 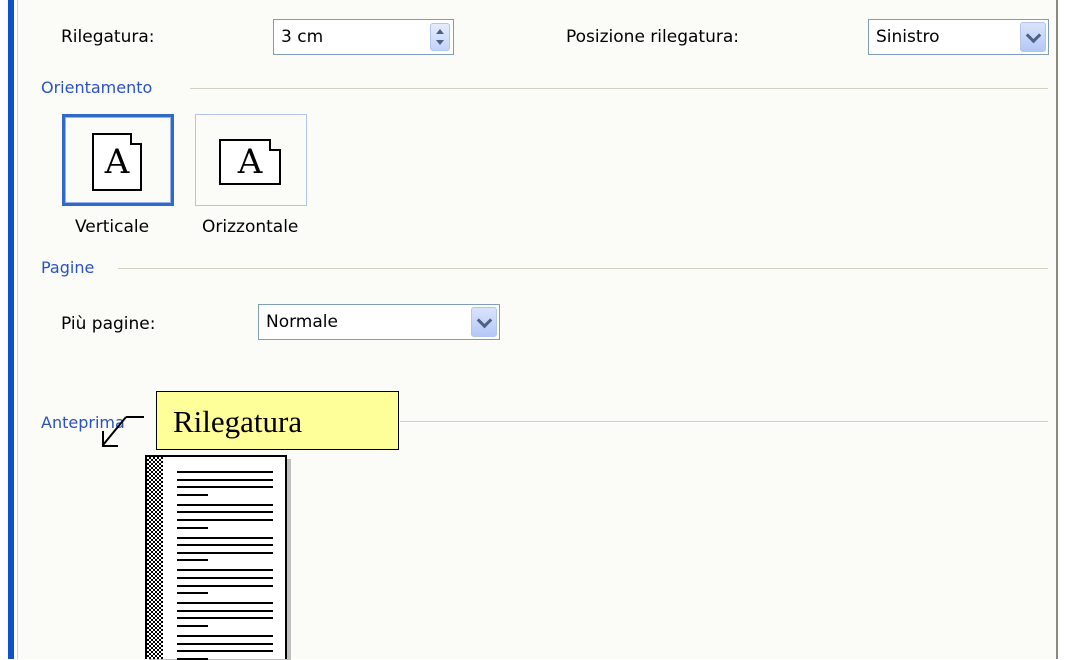 What do you see at coordinates (440, 31) in the screenshot?
I see `spin-up-icon` at bounding box center [440, 31].